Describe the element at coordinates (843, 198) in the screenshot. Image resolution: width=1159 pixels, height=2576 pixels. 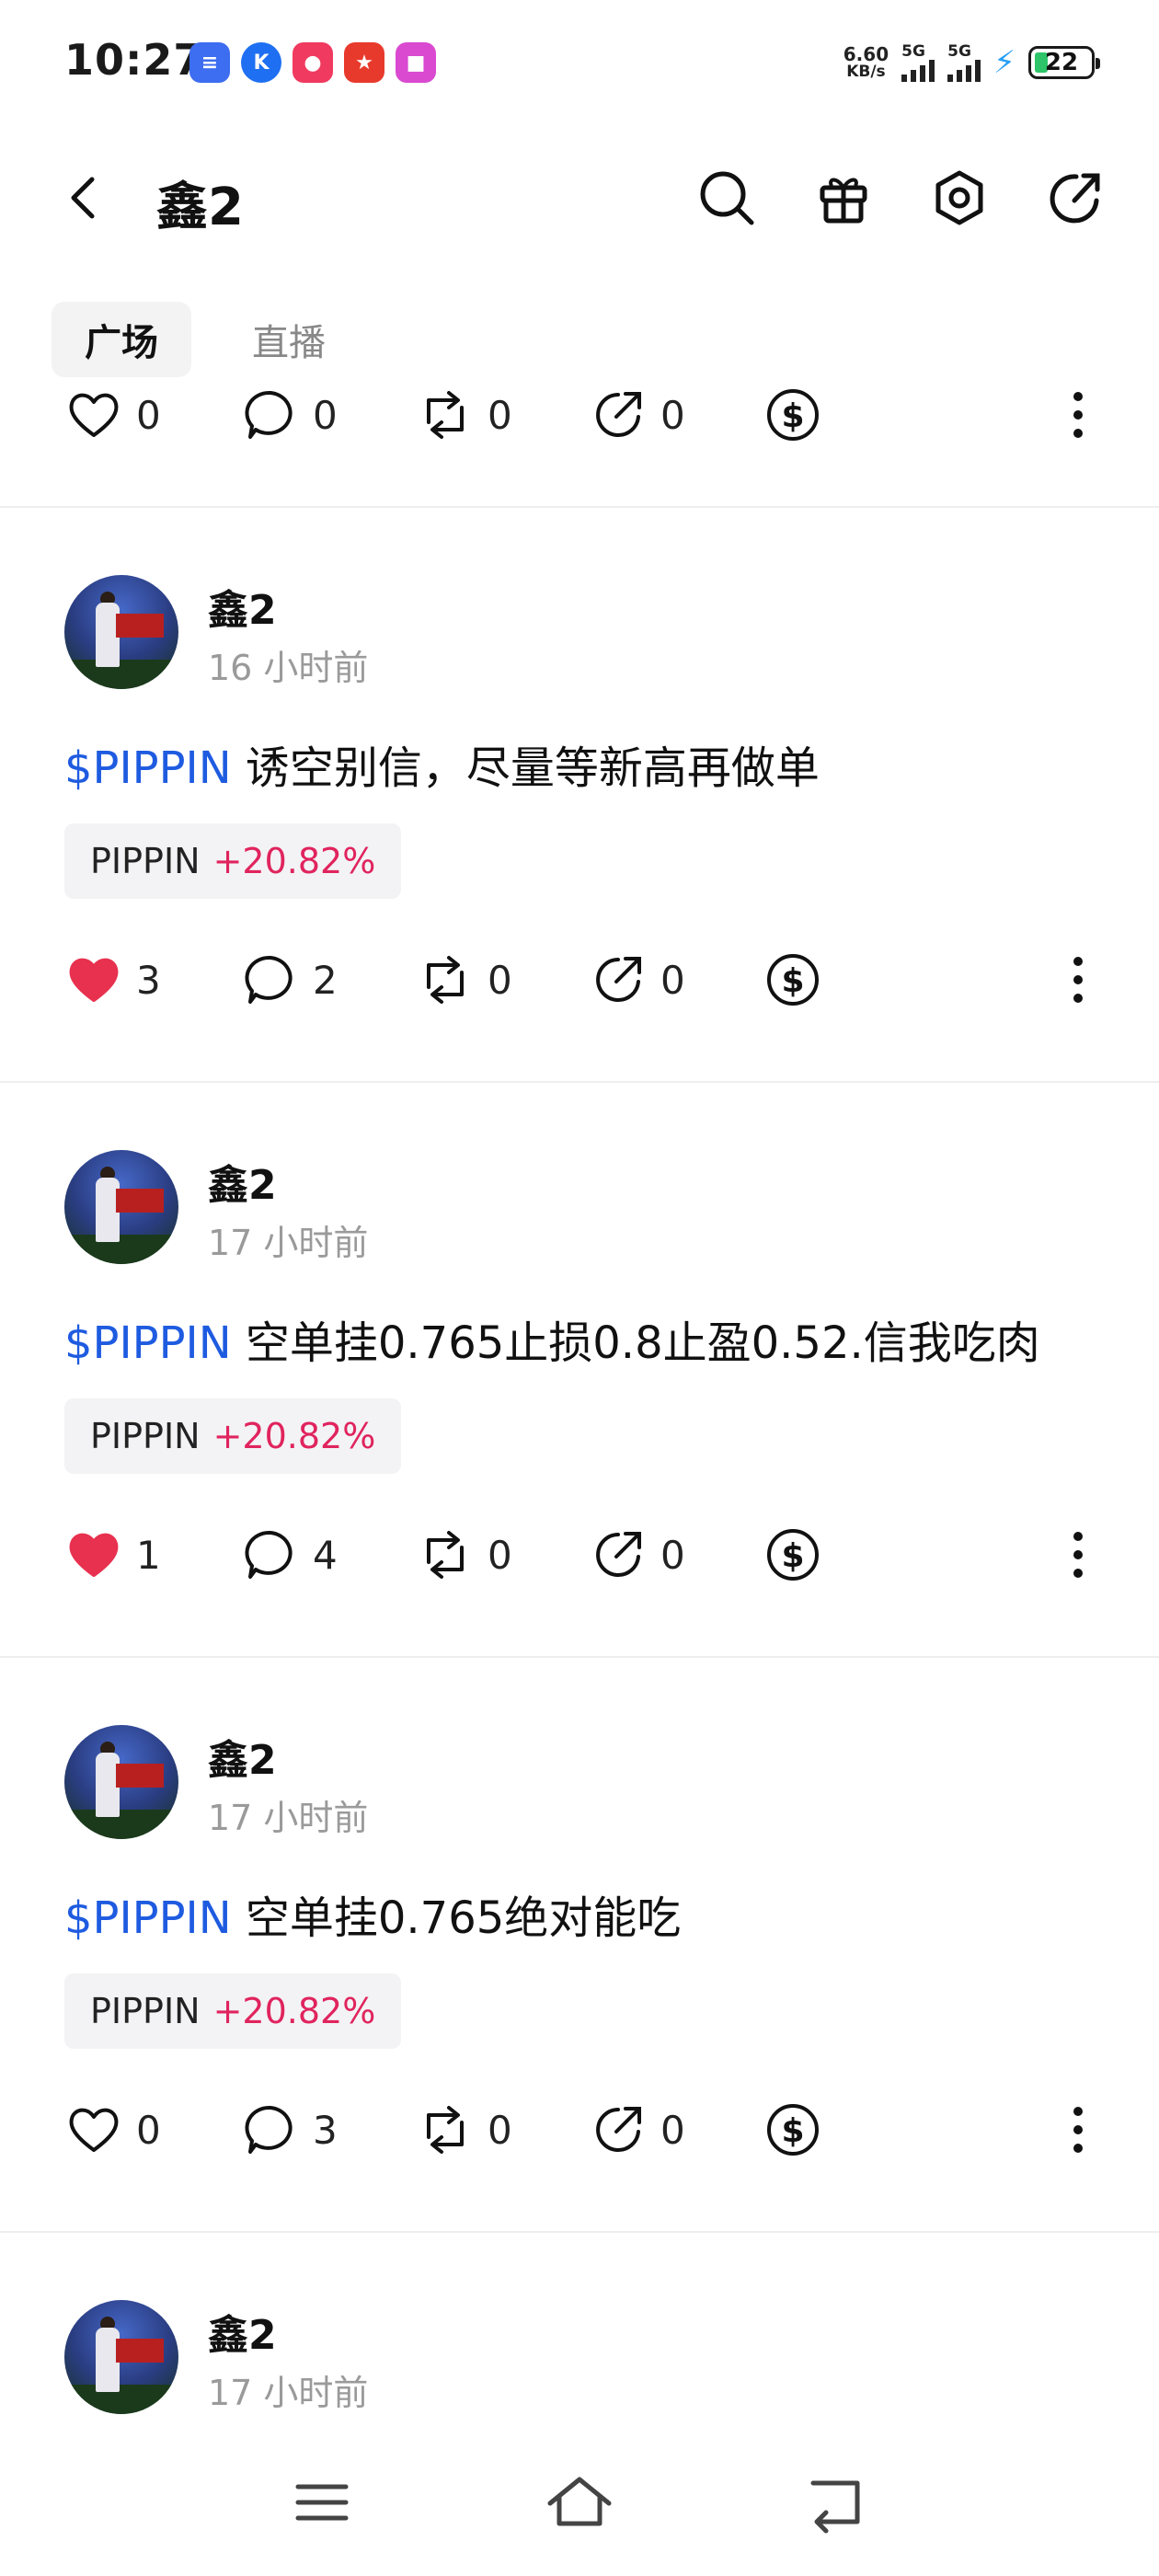
I see `gift-icon` at that location.